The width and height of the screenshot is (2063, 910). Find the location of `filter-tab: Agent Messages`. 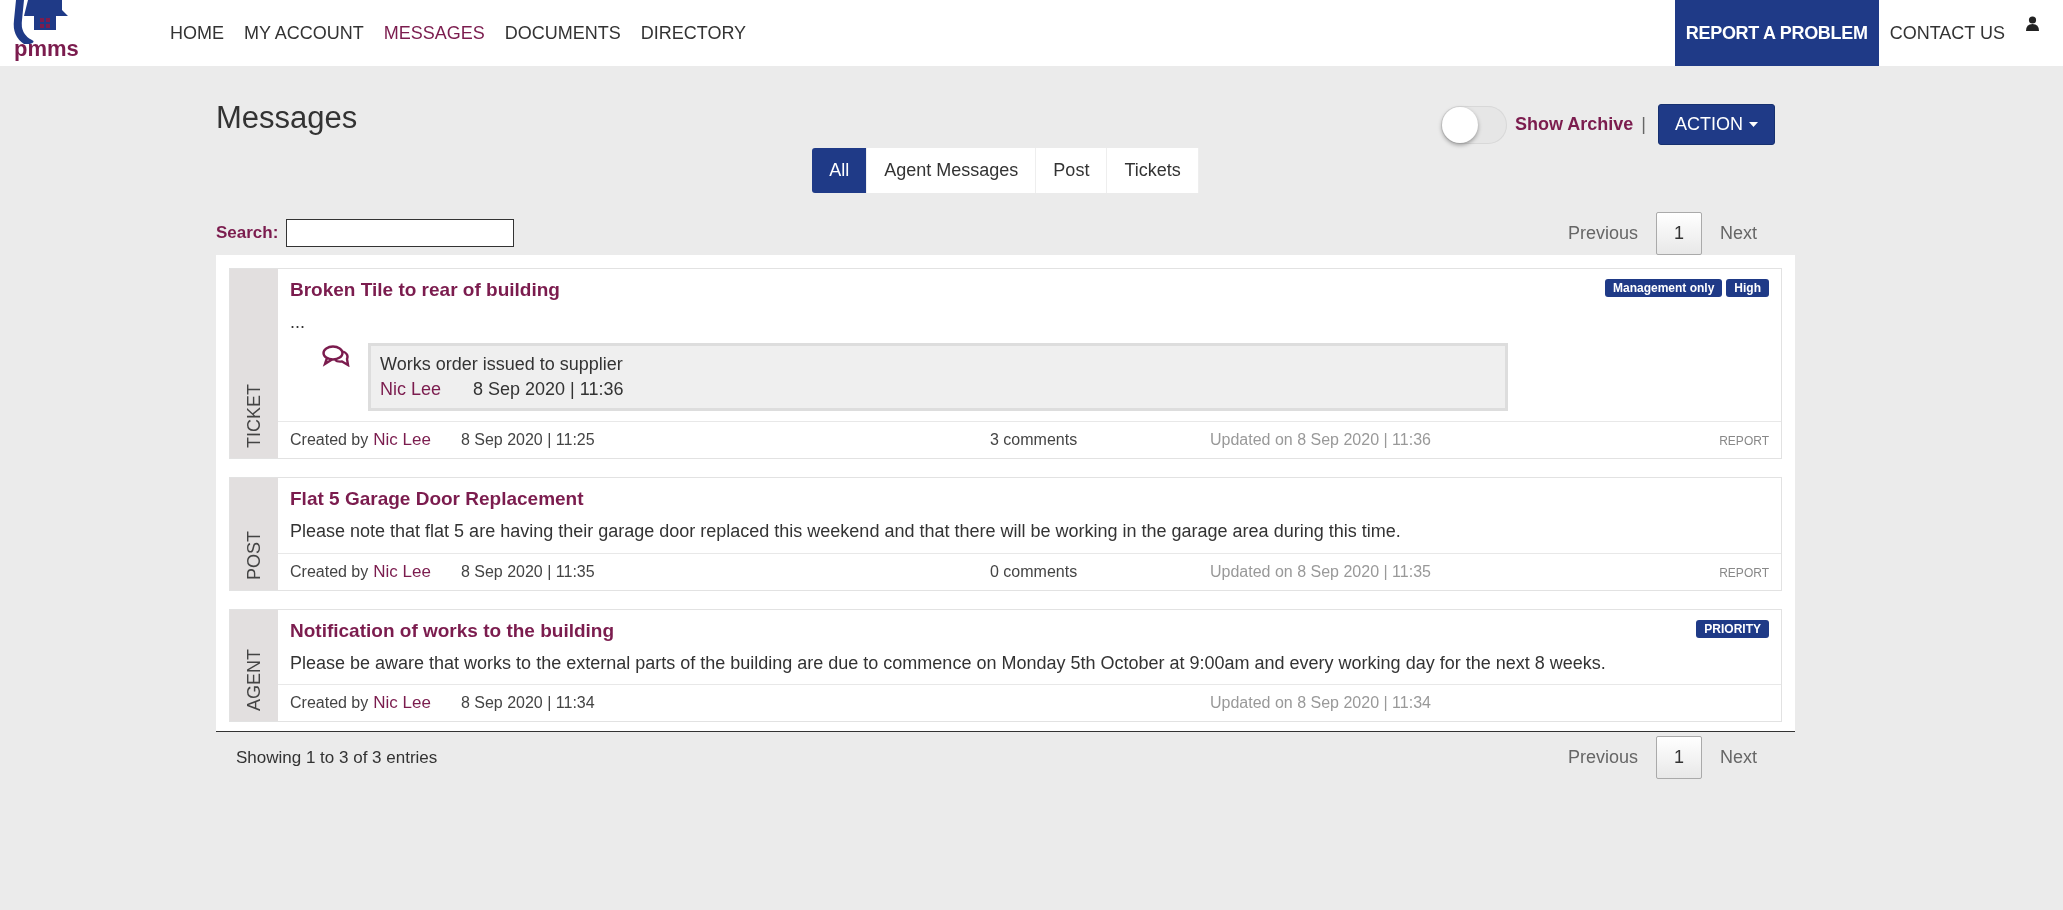

filter-tab: Agent Messages is located at coordinates (952, 170).